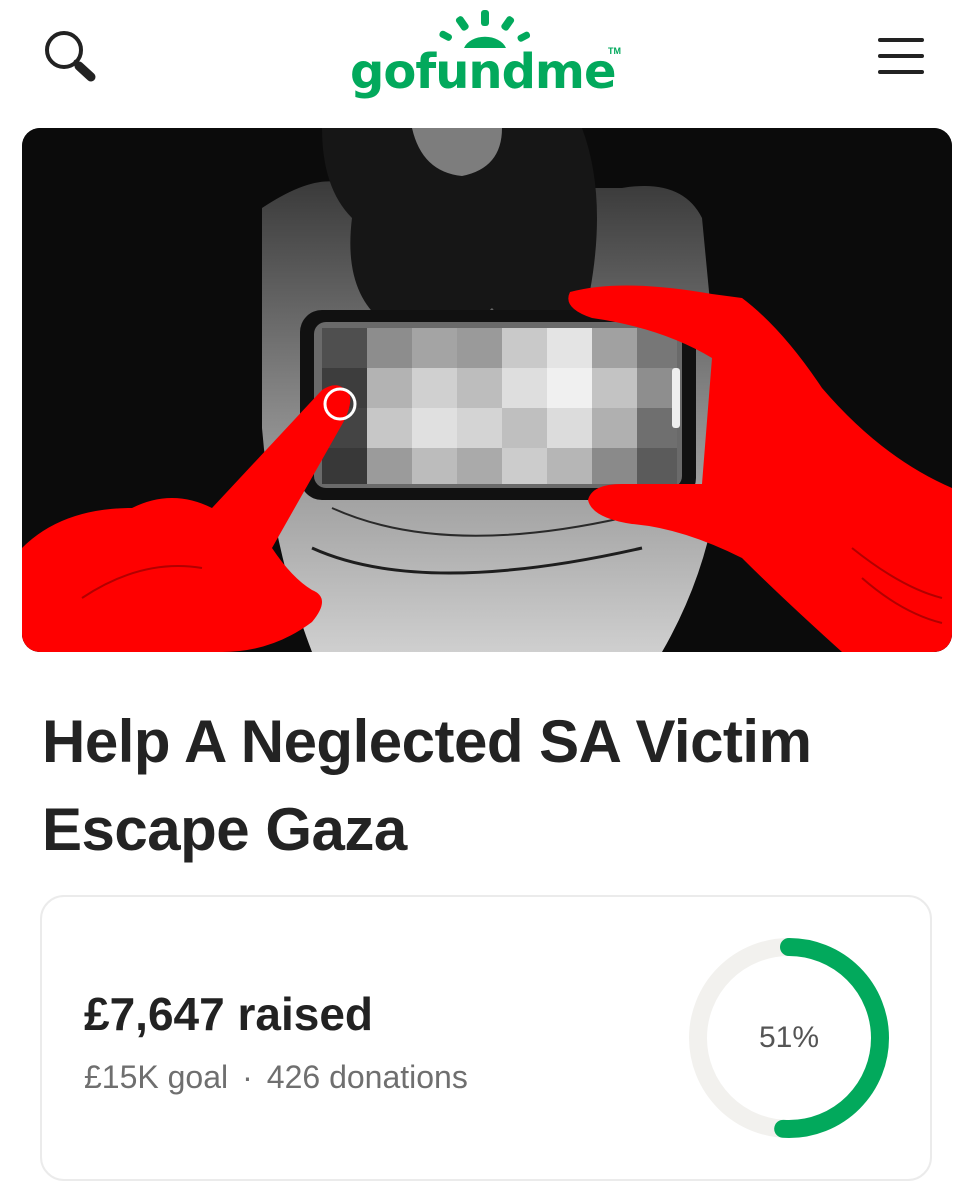 This screenshot has height=1200, width=972. I want to click on search-button, so click(70, 56).